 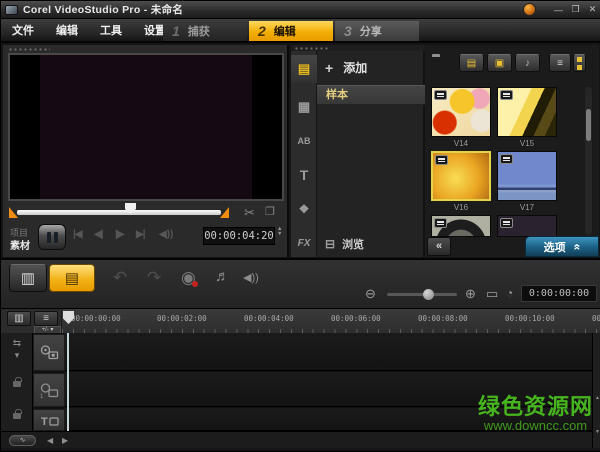 I want to click on preview-timecode: 00:00:04:20, so click(x=239, y=236).